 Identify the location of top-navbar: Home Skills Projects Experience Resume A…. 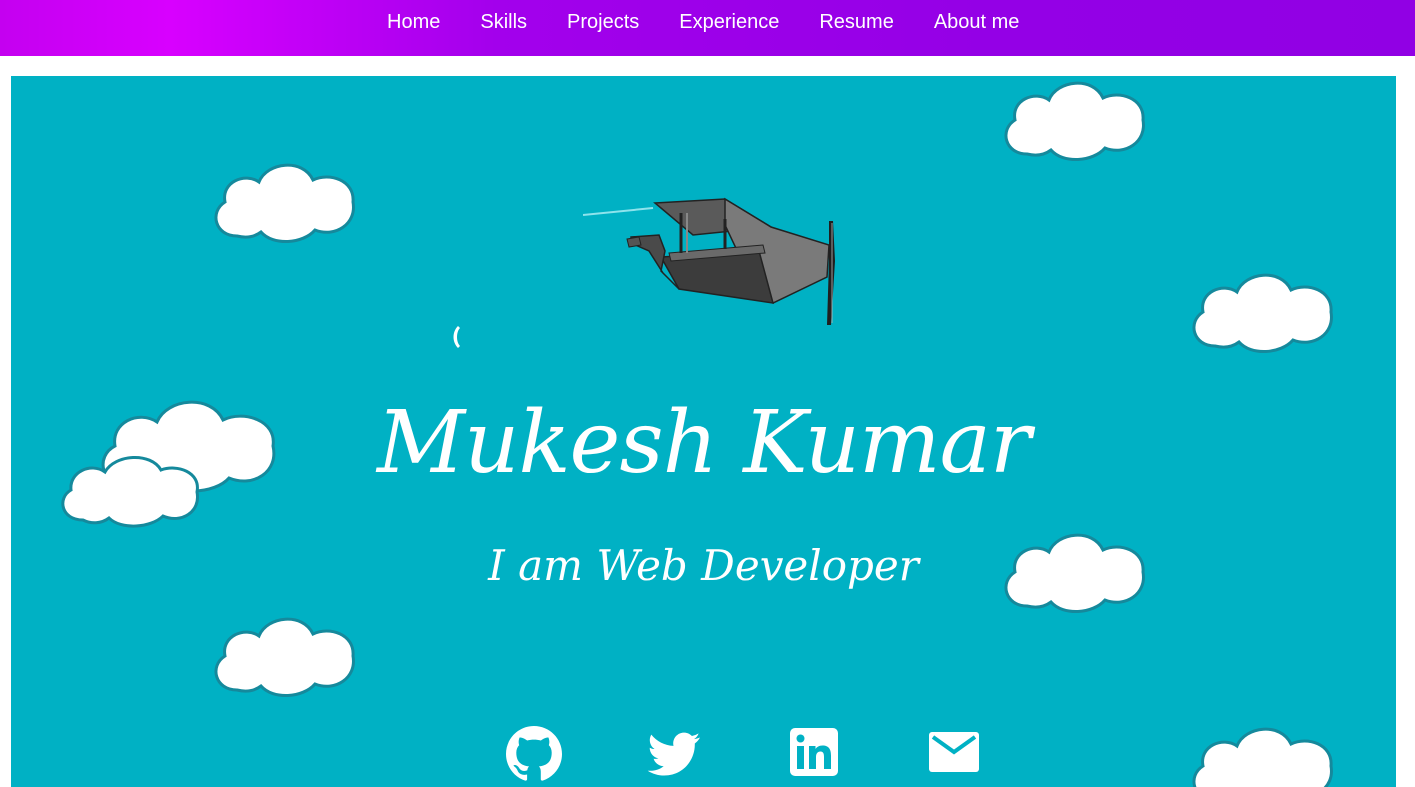
(707, 28).